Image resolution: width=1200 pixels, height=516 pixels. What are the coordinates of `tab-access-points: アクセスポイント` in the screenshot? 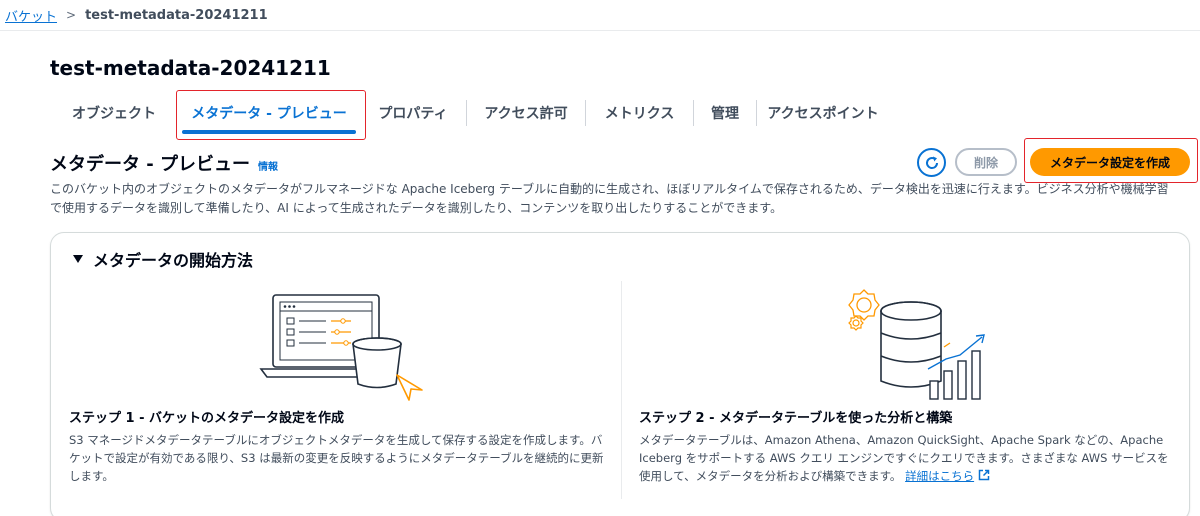 It's located at (823, 113).